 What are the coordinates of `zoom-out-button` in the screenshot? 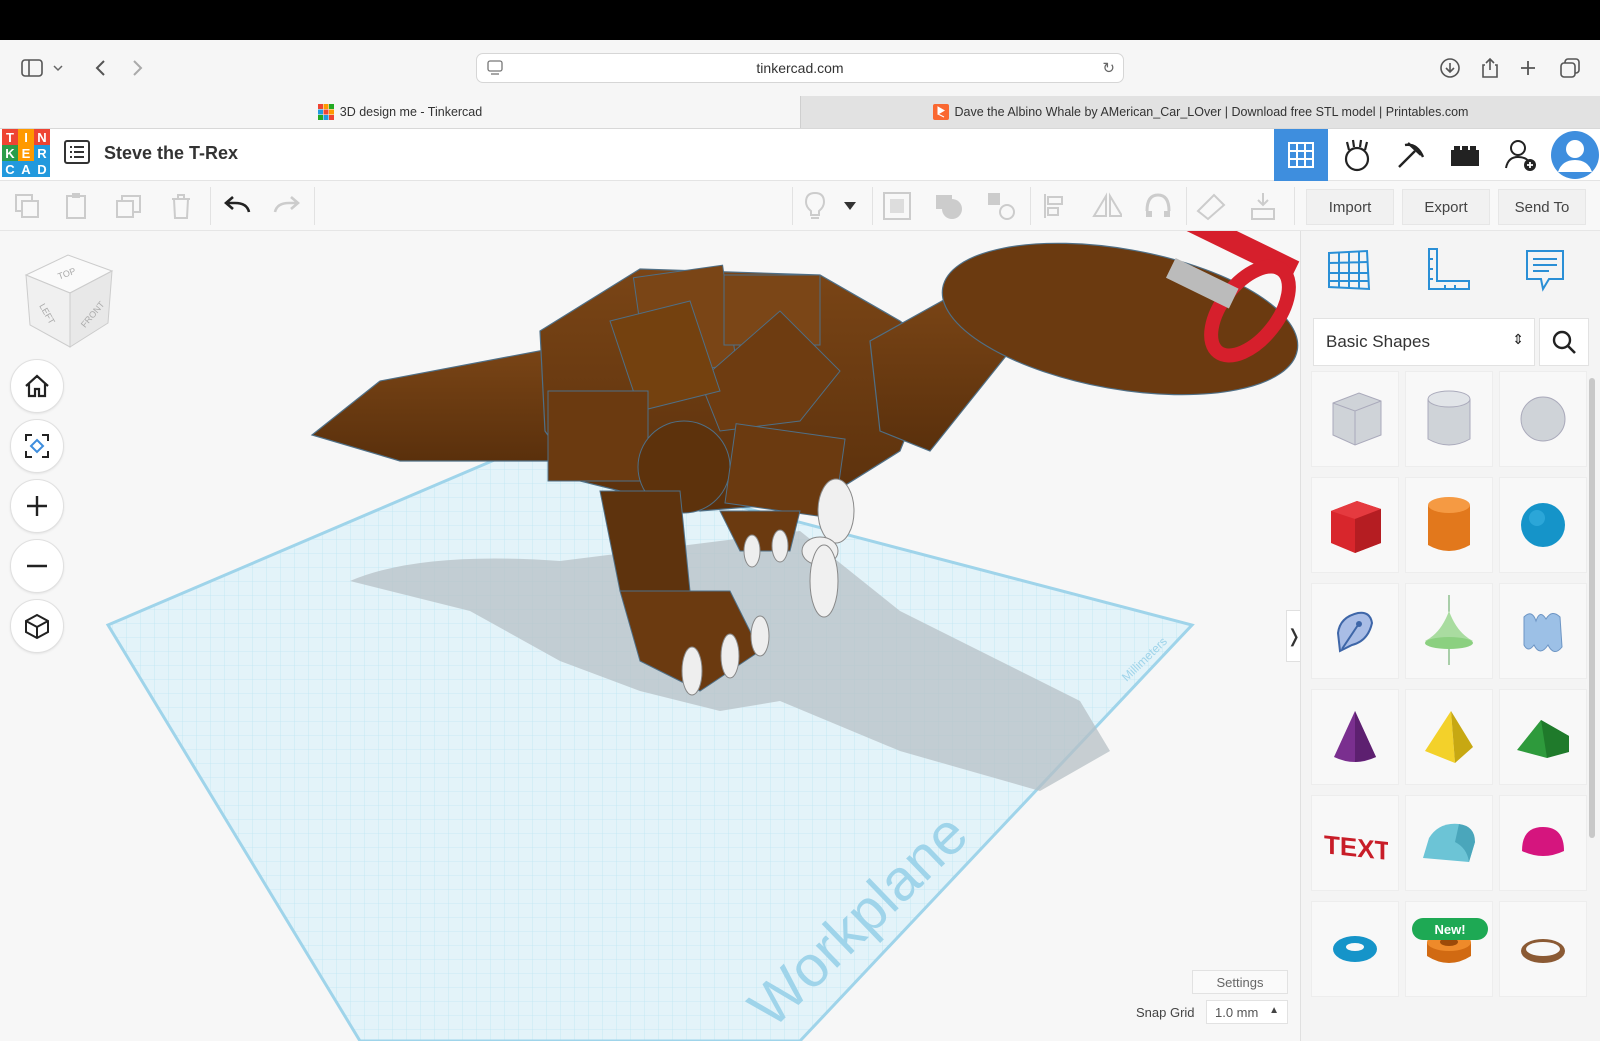 It's located at (37, 566).